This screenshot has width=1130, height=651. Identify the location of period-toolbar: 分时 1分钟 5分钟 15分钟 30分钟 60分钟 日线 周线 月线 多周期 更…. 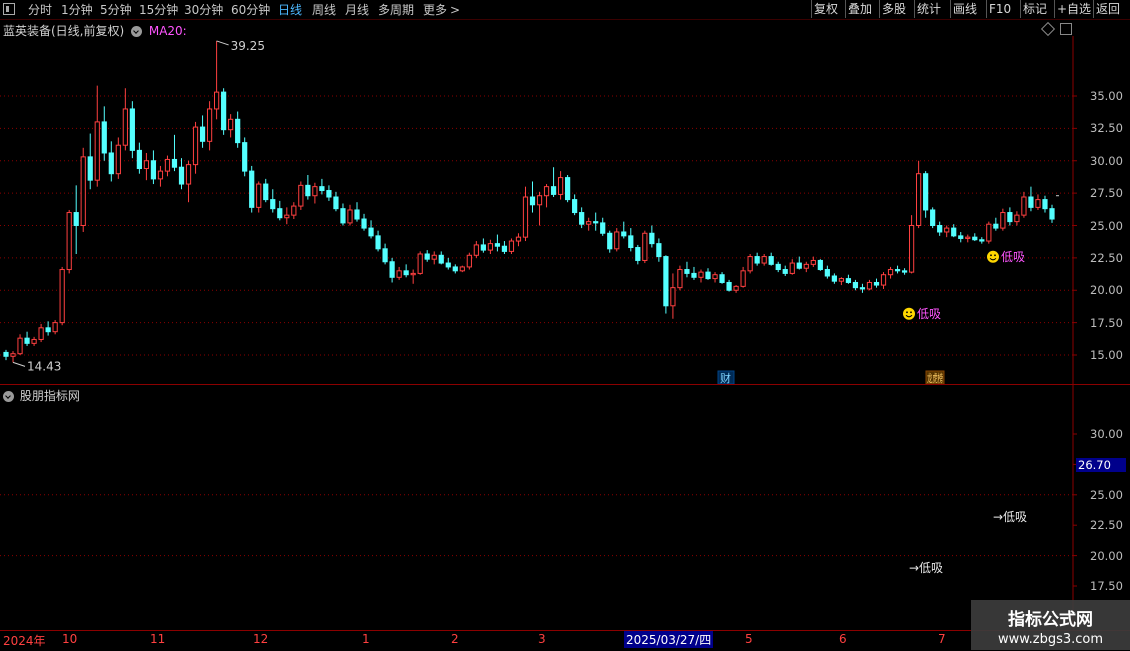
(565, 10).